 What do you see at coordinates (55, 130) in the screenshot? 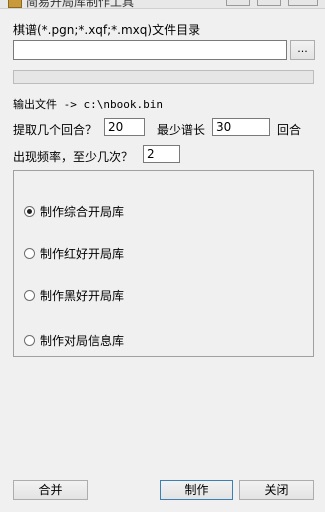
I see `rounds-label: 提取几个回合？` at bounding box center [55, 130].